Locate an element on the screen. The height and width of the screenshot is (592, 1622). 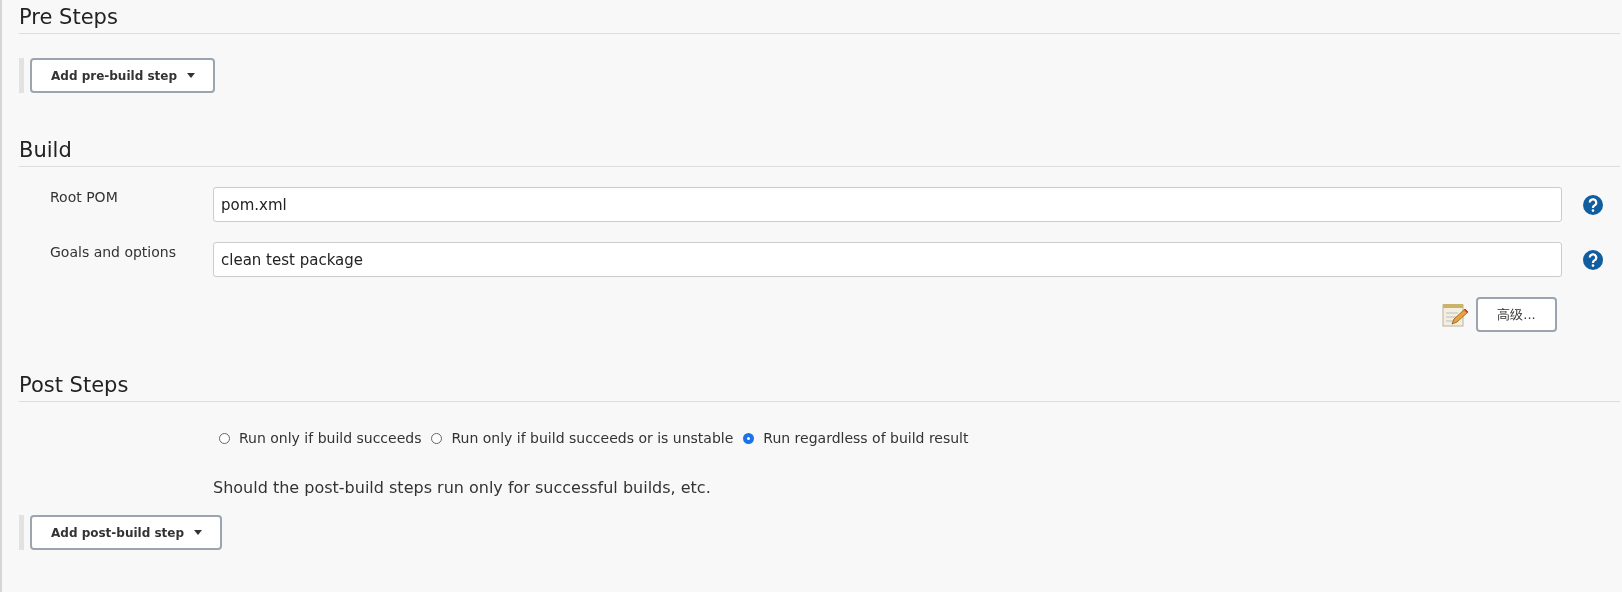
field-label: Root POM is located at coordinates (84, 196).